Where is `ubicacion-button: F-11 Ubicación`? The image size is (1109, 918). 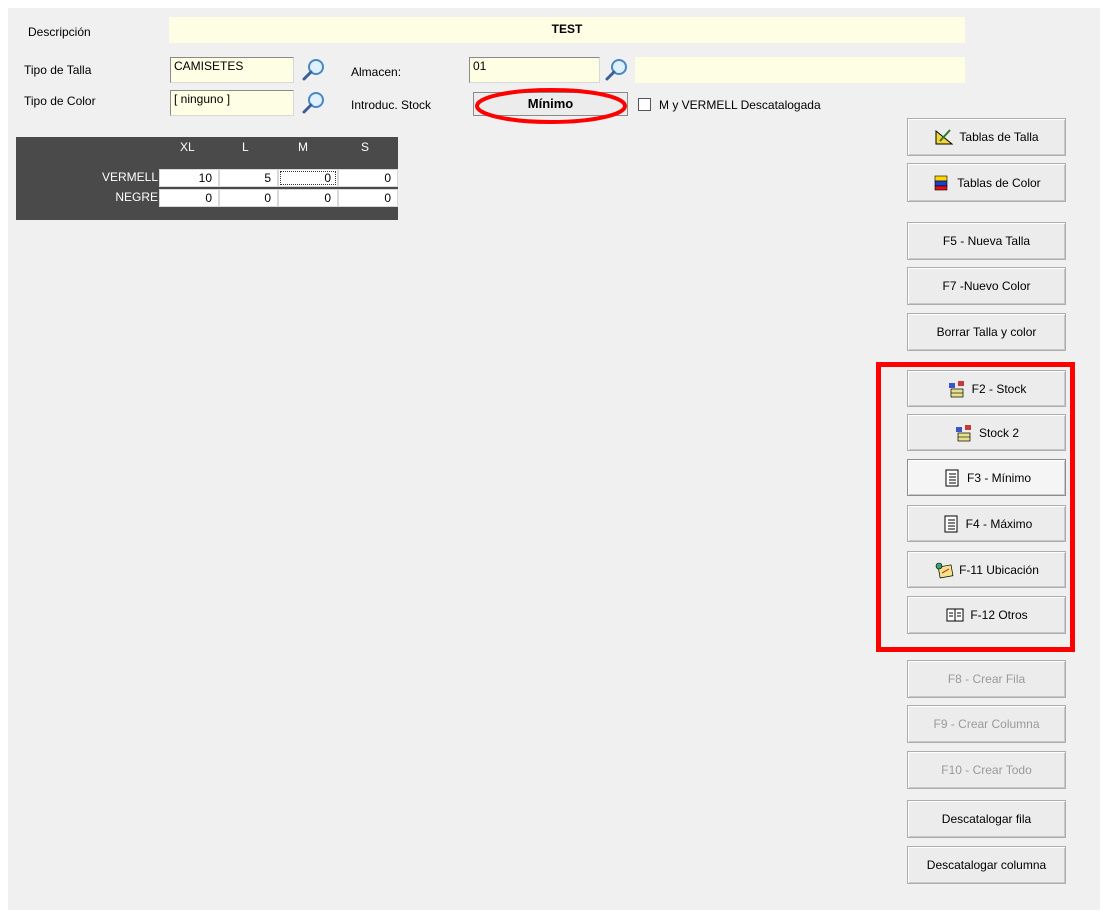 ubicacion-button: F-11 Ubicación is located at coordinates (986, 569).